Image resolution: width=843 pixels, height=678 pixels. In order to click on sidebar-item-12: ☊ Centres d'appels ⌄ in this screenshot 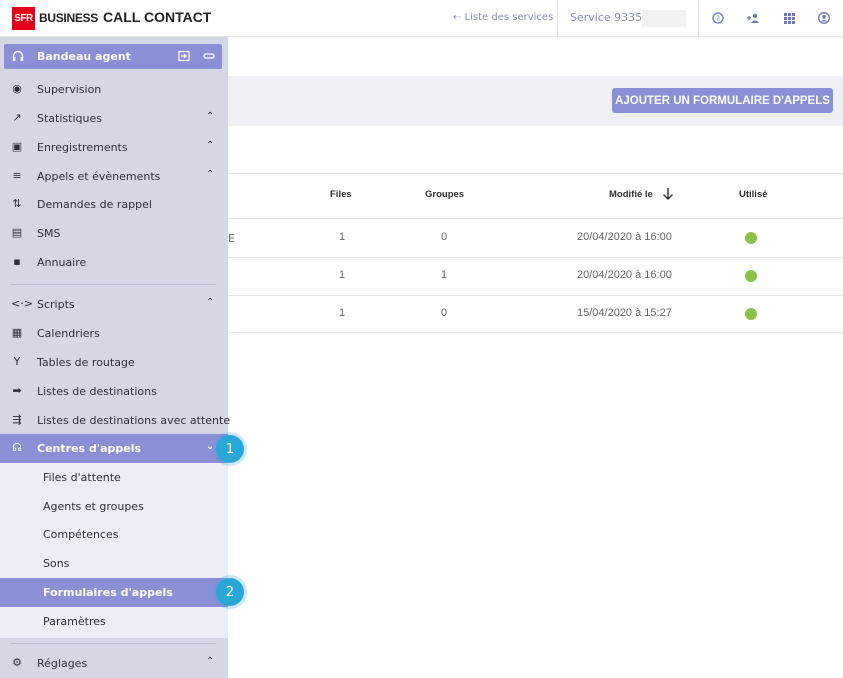, I will do `click(114, 448)`.